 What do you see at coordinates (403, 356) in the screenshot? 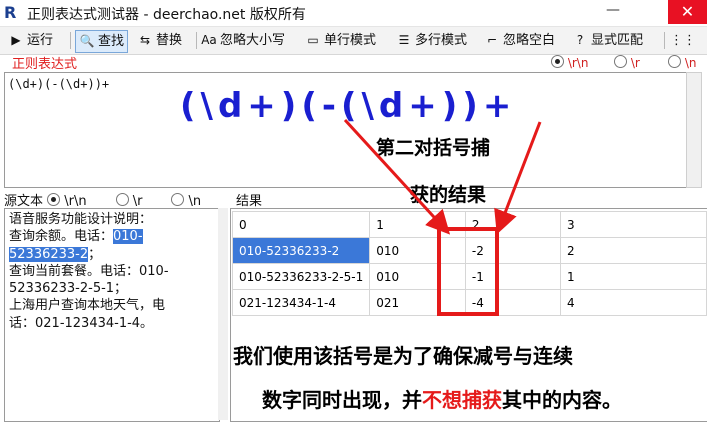
I see `explanation-line-1: 我们使用该括号是为了确保减号与连续` at bounding box center [403, 356].